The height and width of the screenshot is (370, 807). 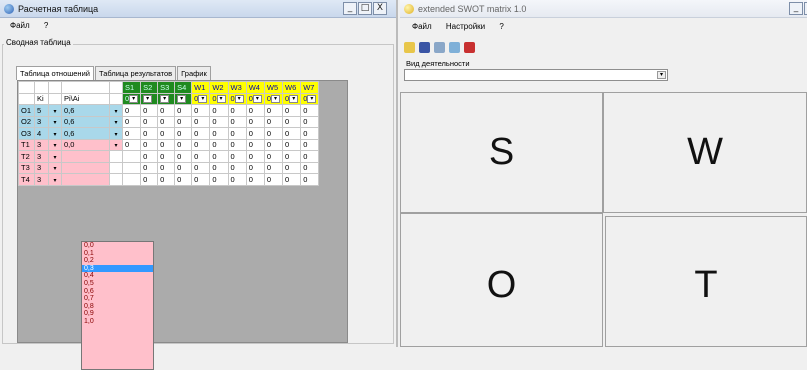 What do you see at coordinates (469, 47) in the screenshot?
I see `exit-icon` at bounding box center [469, 47].